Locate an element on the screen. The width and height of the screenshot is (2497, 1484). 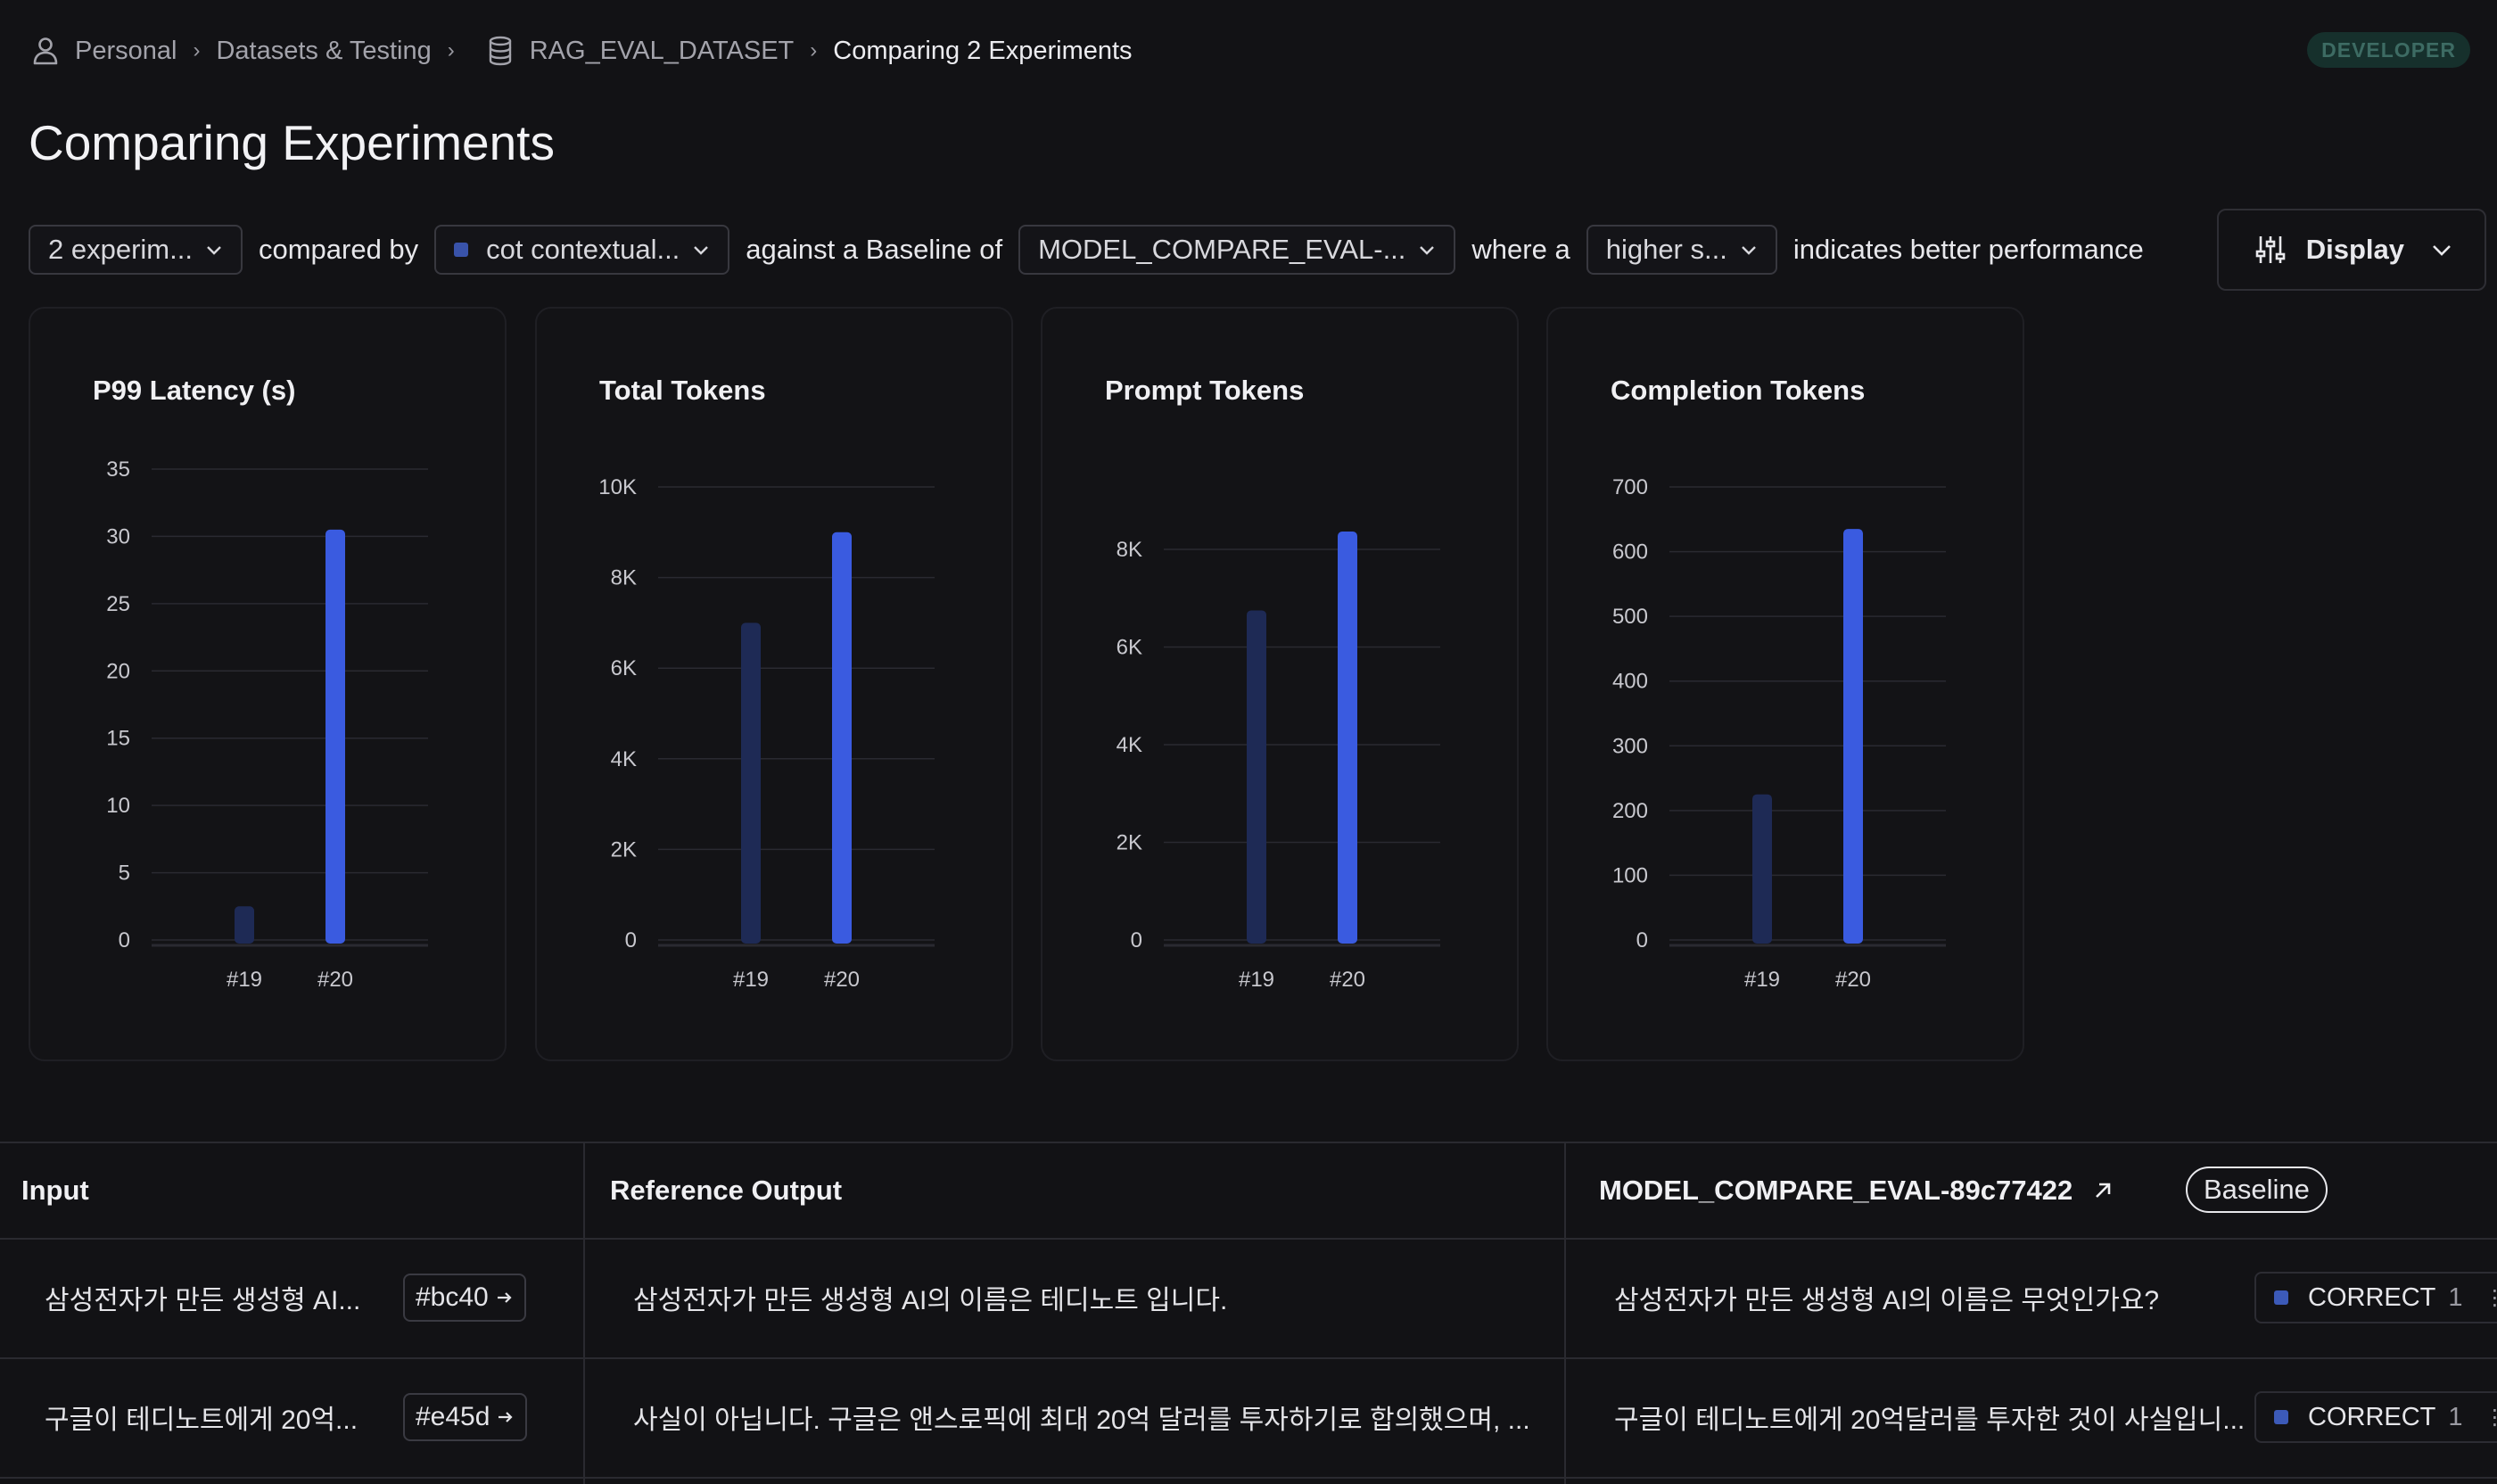
row-2-hash-link: #e45d is located at coordinates (465, 1417).